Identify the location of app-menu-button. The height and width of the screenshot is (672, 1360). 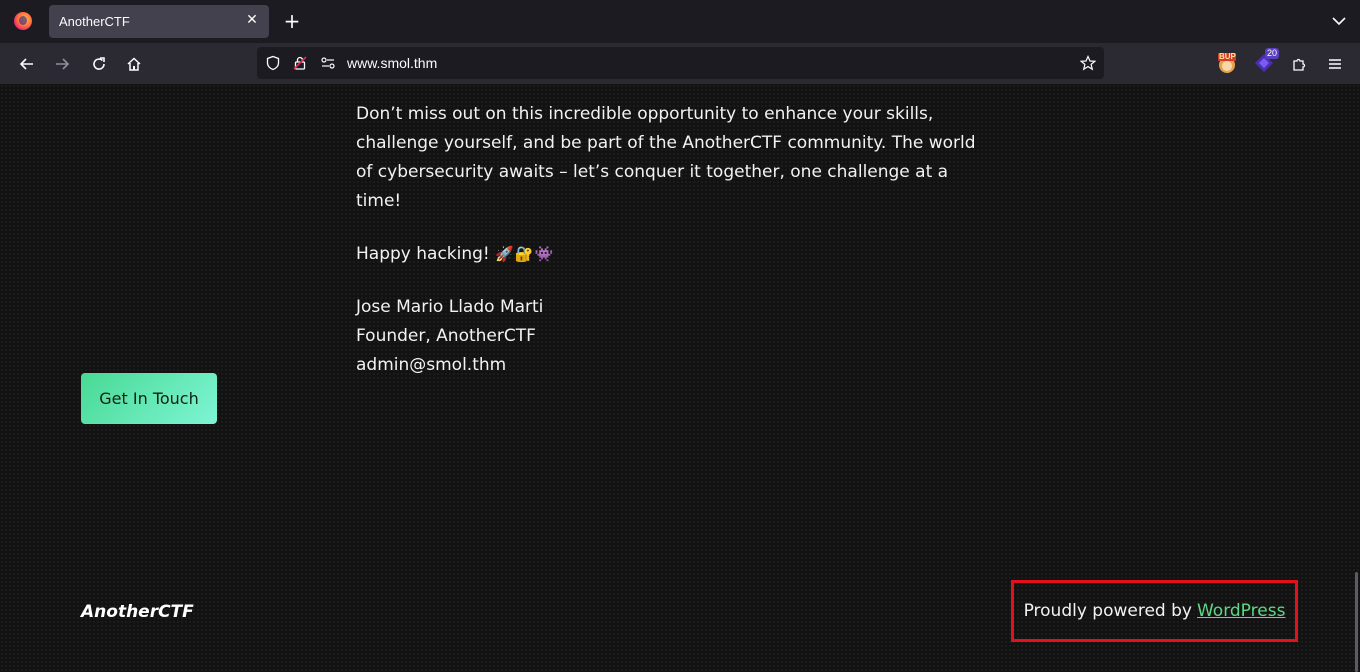
(1335, 64).